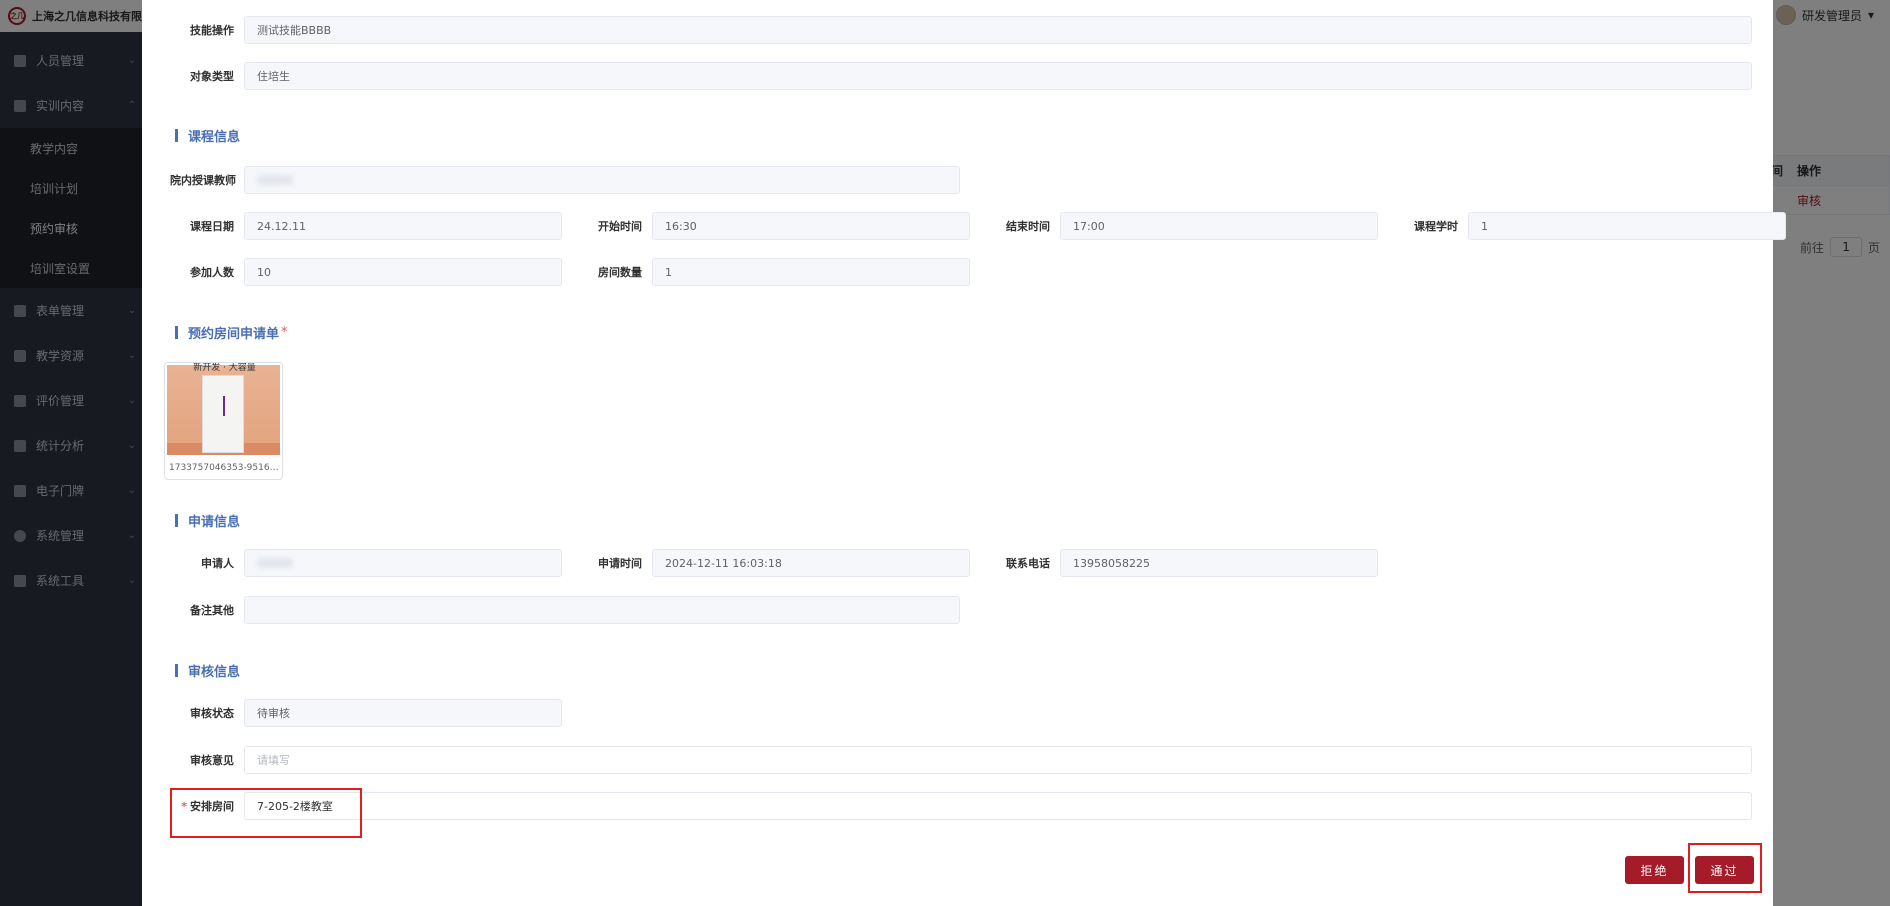  What do you see at coordinates (224, 368) in the screenshot?
I see `attachment-image-title: 新开发 · 大容量` at bounding box center [224, 368].